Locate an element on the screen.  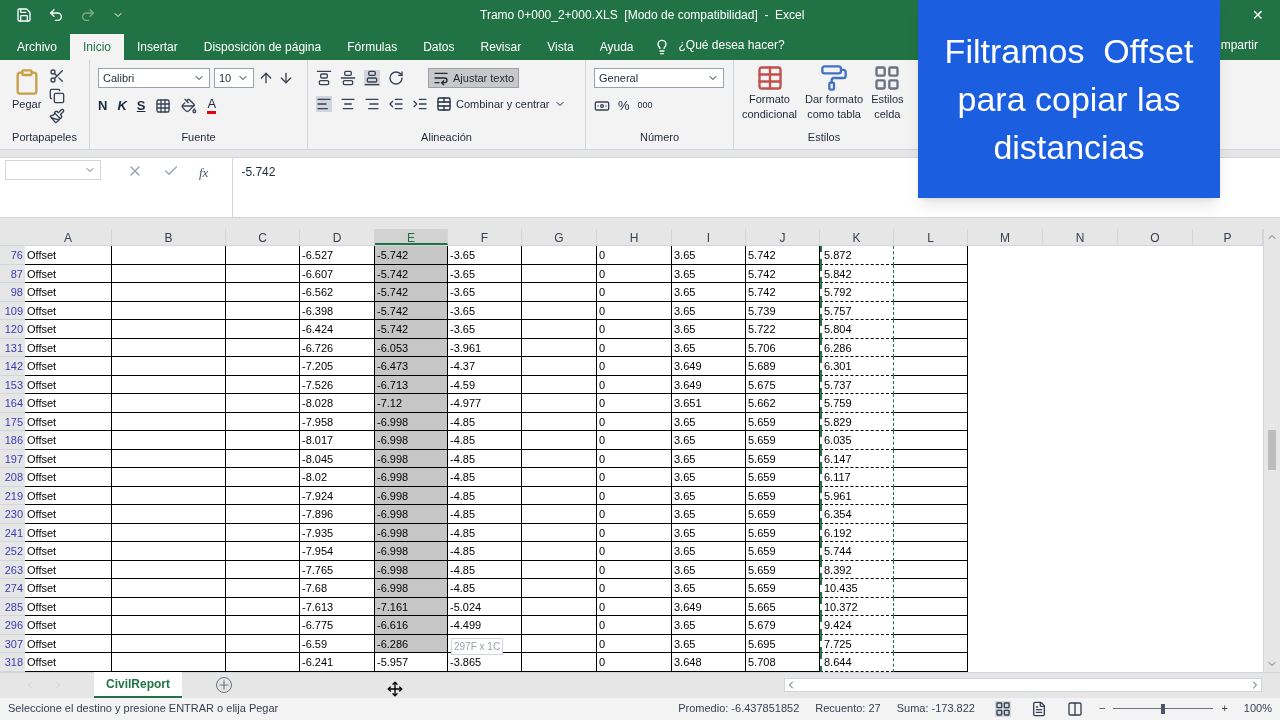
column-header: N is located at coordinates (1080, 237).